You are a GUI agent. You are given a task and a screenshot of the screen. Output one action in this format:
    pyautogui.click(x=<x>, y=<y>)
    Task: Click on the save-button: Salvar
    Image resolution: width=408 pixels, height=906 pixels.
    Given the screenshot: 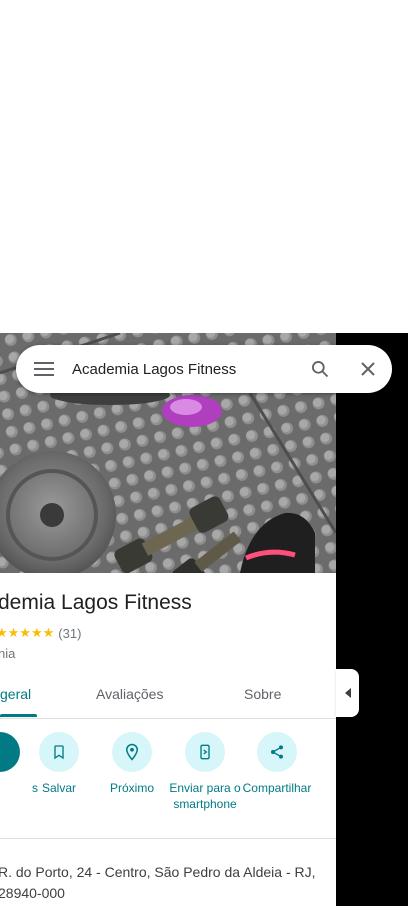 What is the action you would take?
    pyautogui.click(x=59, y=764)
    